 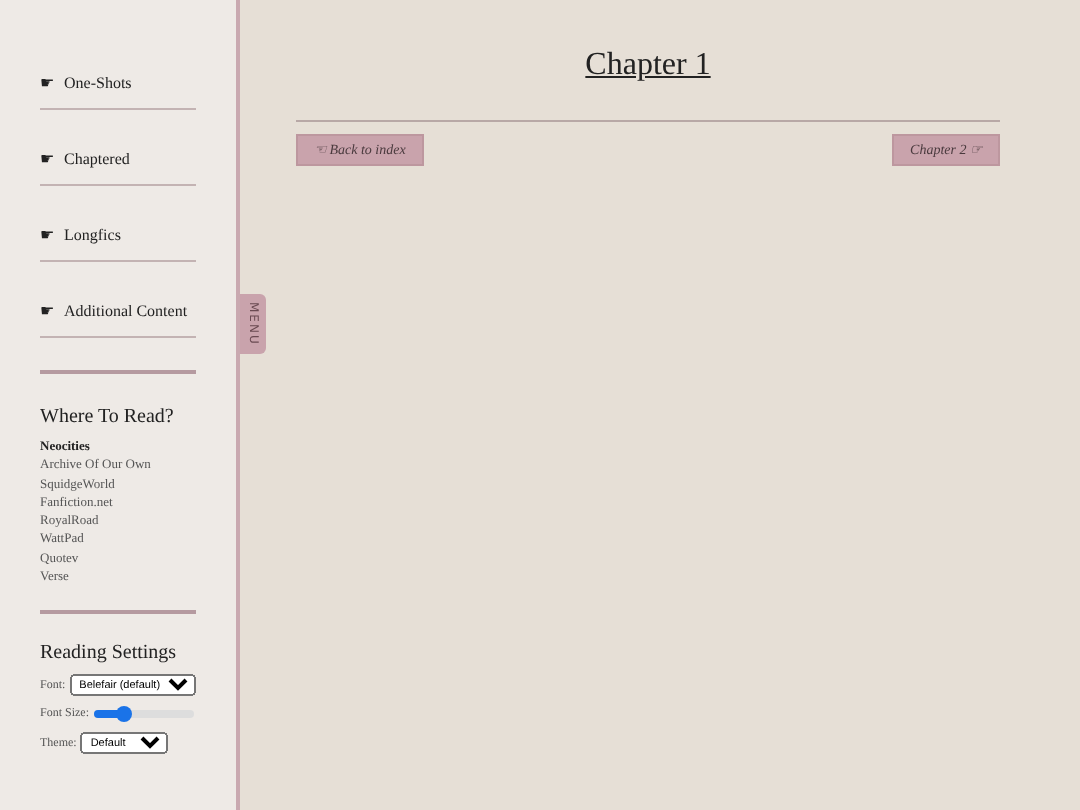 I want to click on font-size-slider, so click(x=143, y=714).